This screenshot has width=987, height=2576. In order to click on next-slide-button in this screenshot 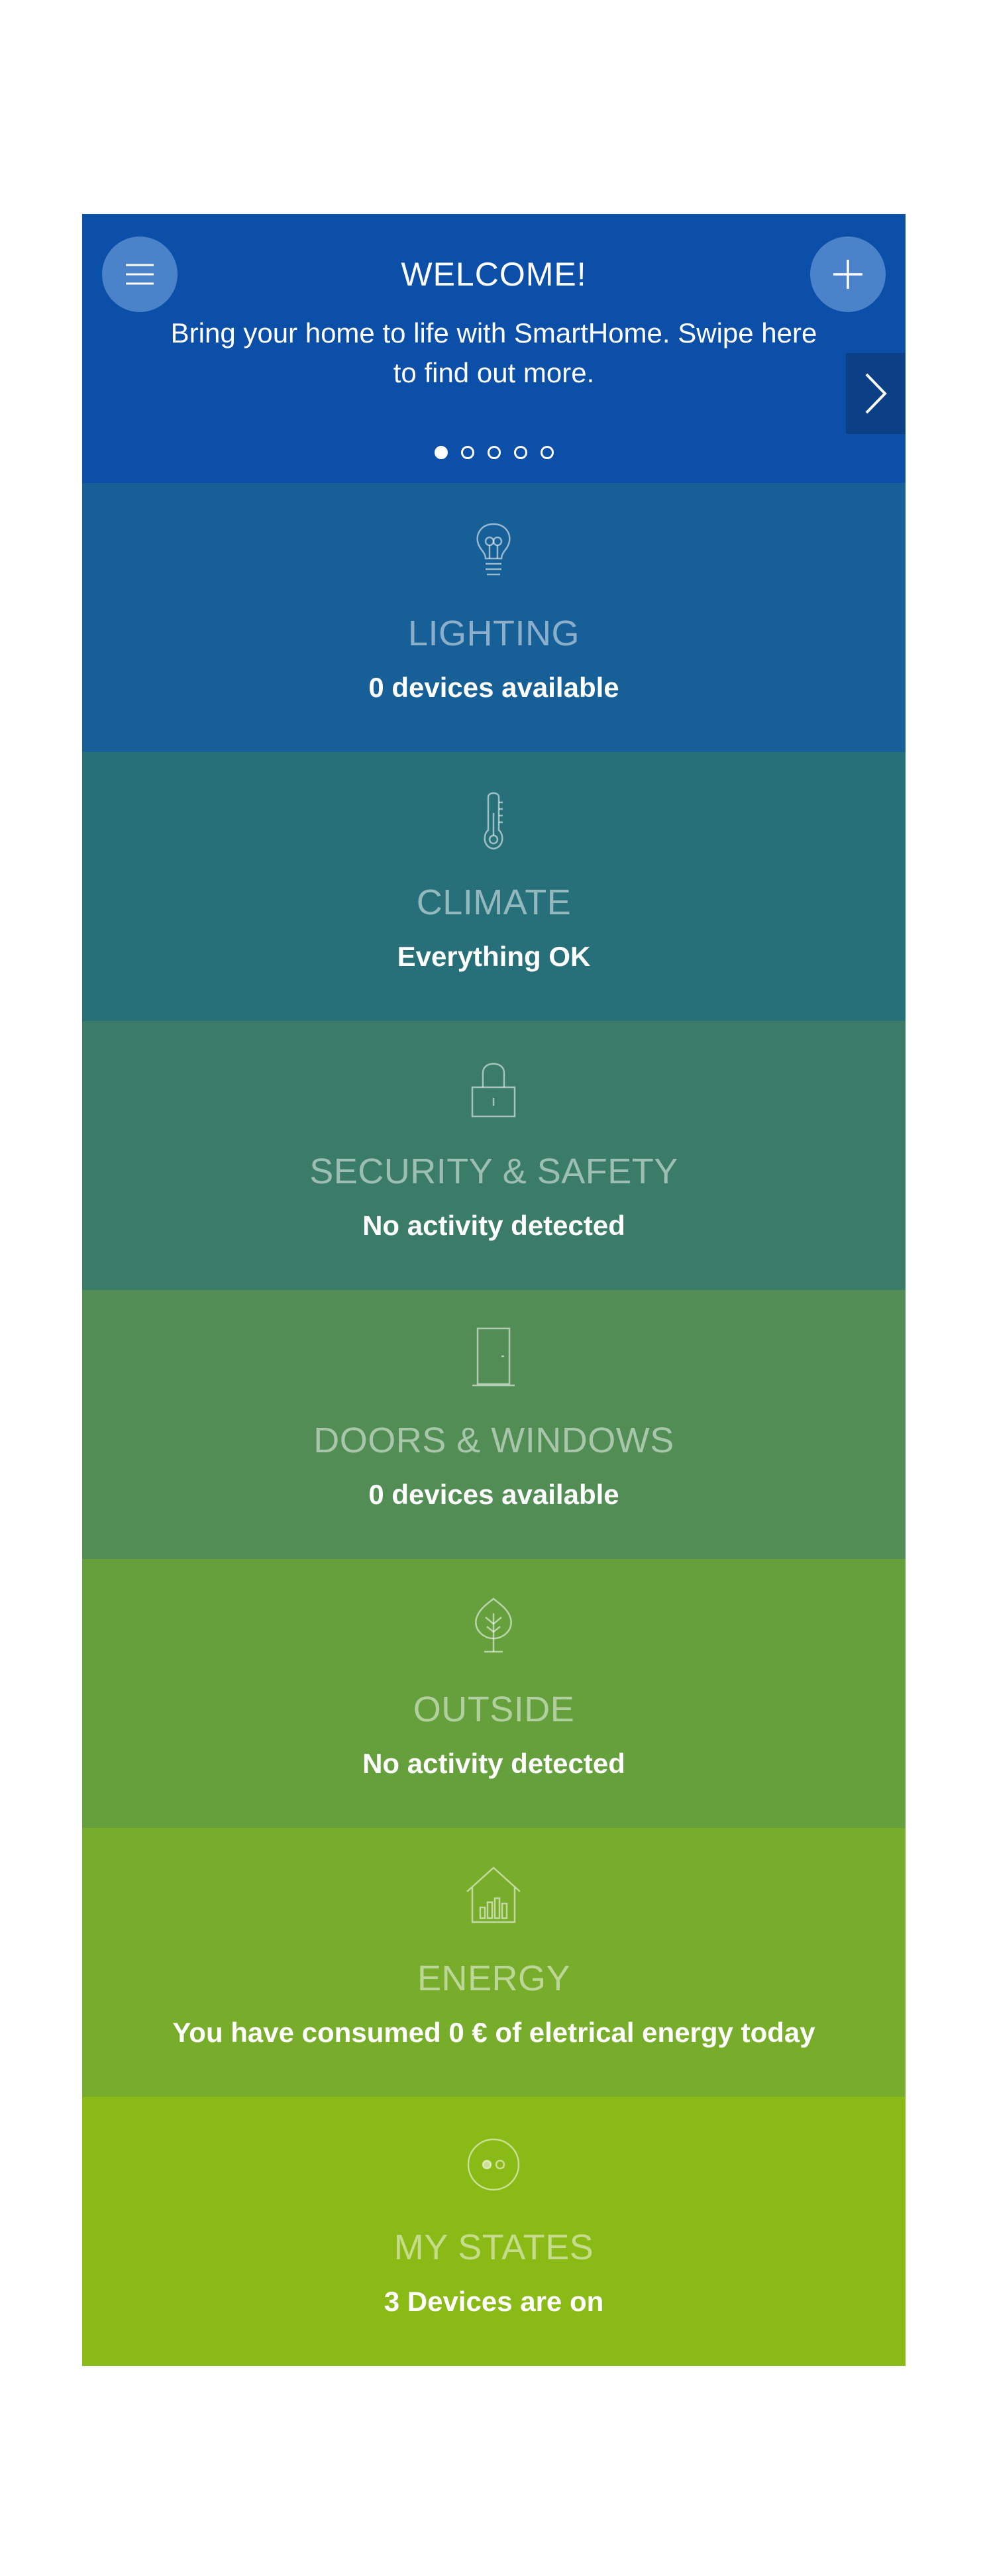, I will do `click(876, 393)`.